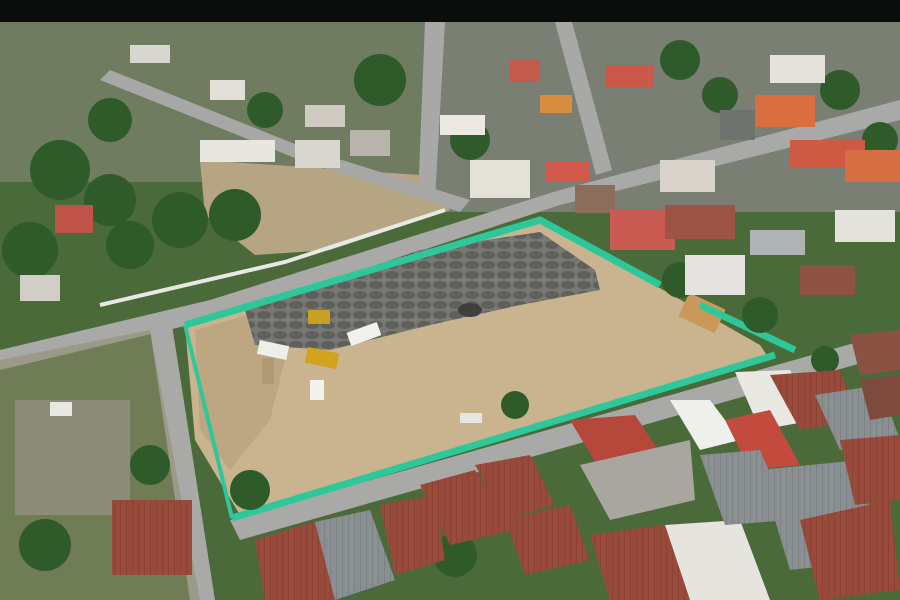  Describe the element at coordinates (61, 409) in the screenshot. I see `small-shed` at that location.